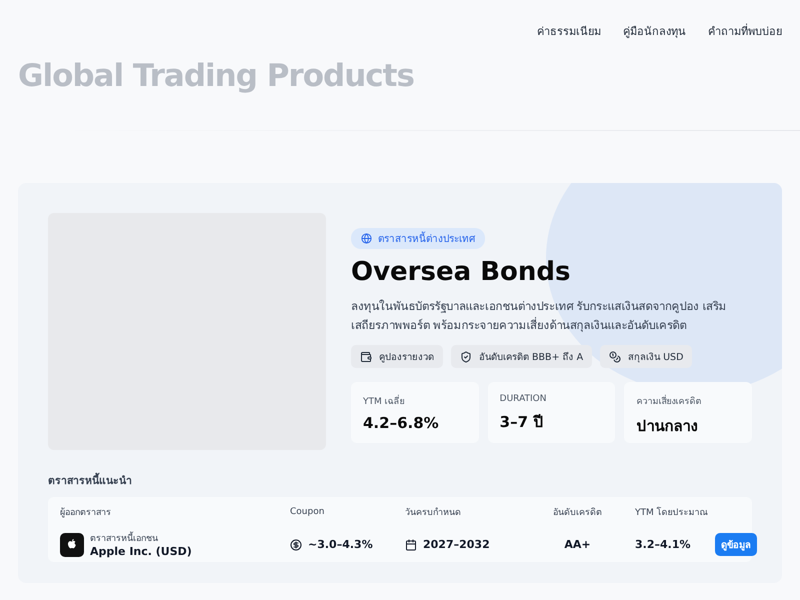 This screenshot has height=600, width=800. What do you see at coordinates (615, 356) in the screenshot?
I see `coins-icon` at bounding box center [615, 356].